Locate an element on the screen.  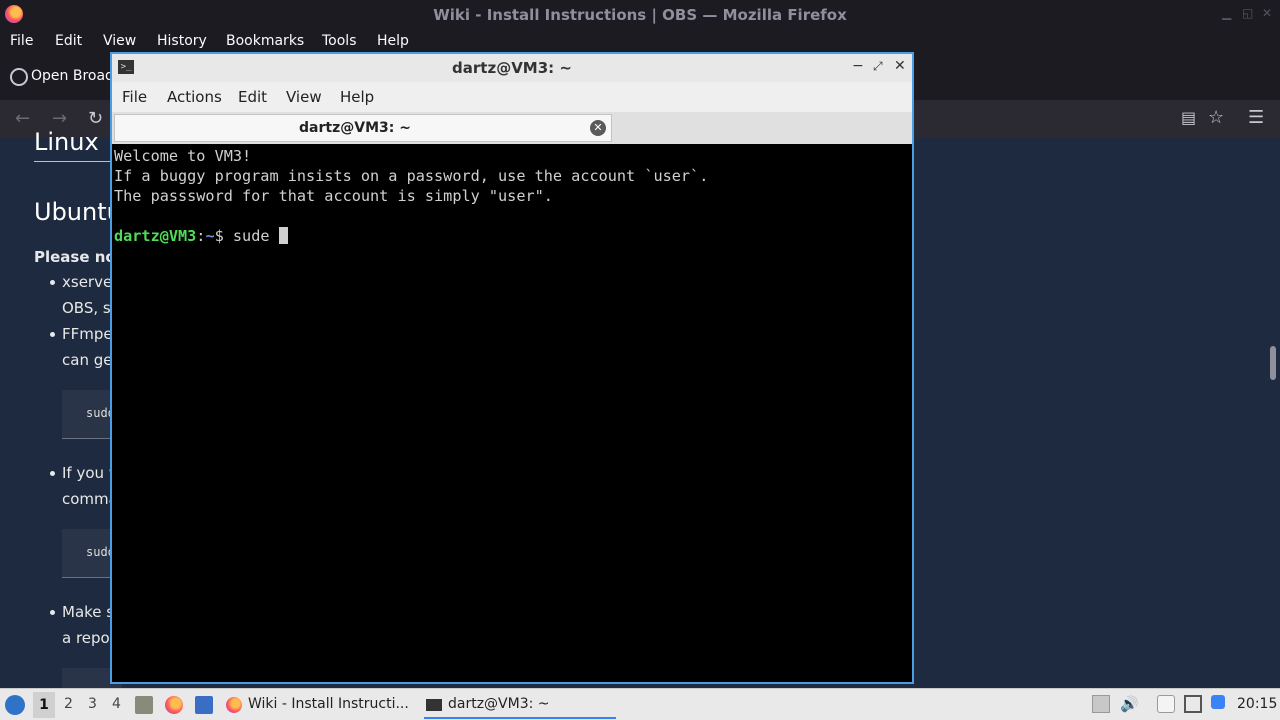
prompt-symbol: $ is located at coordinates (223, 236).